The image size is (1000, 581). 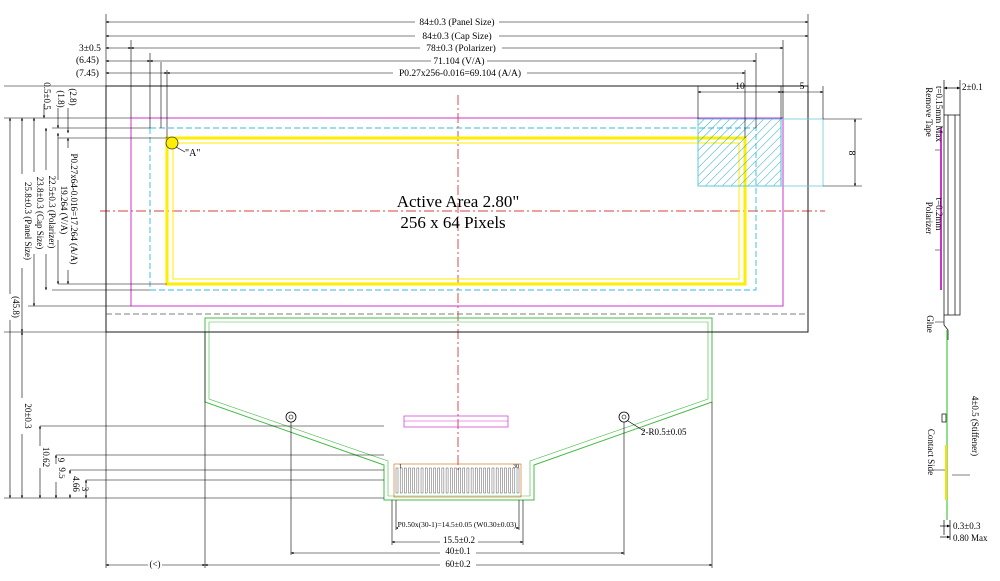 I want to click on side-stiffener: 4±0.5 (Stiffener), so click(x=975, y=426).